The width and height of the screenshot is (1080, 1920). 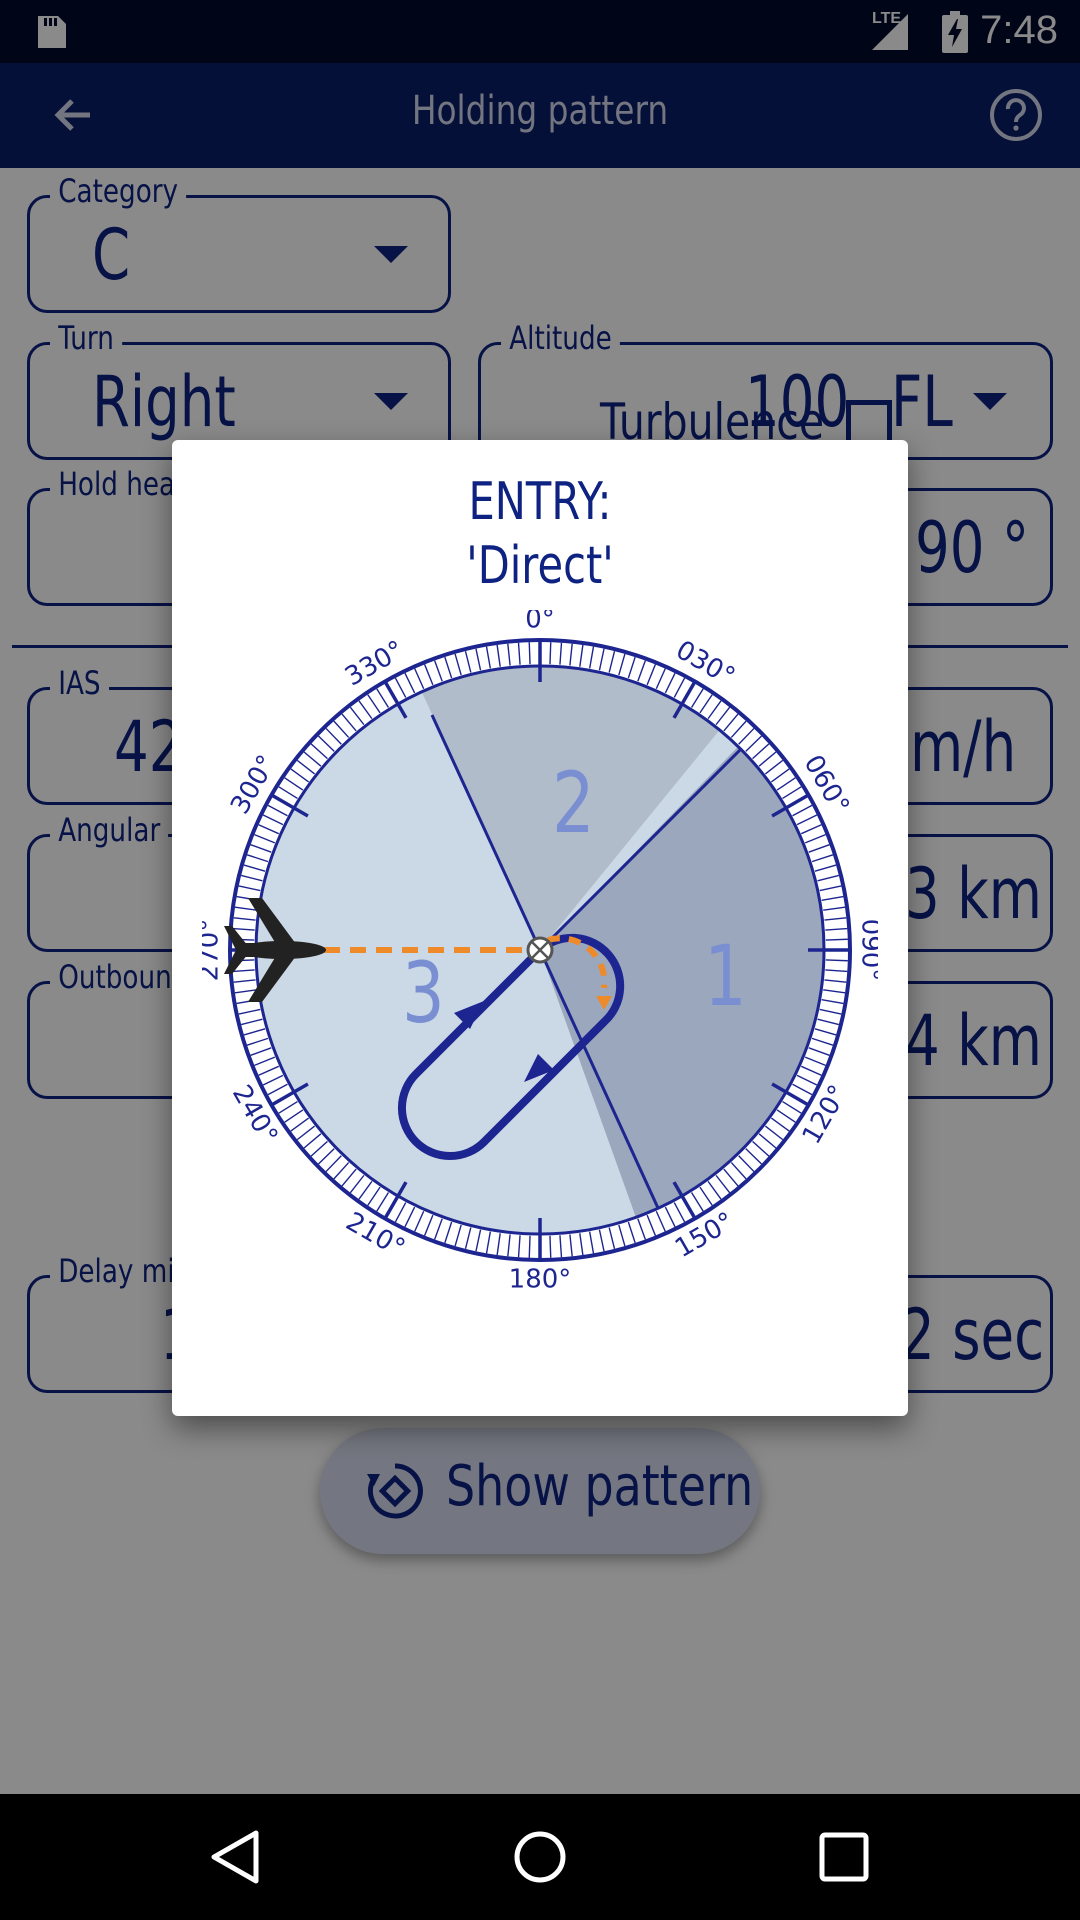 I want to click on recents-nav-icon, so click(x=844, y=1857).